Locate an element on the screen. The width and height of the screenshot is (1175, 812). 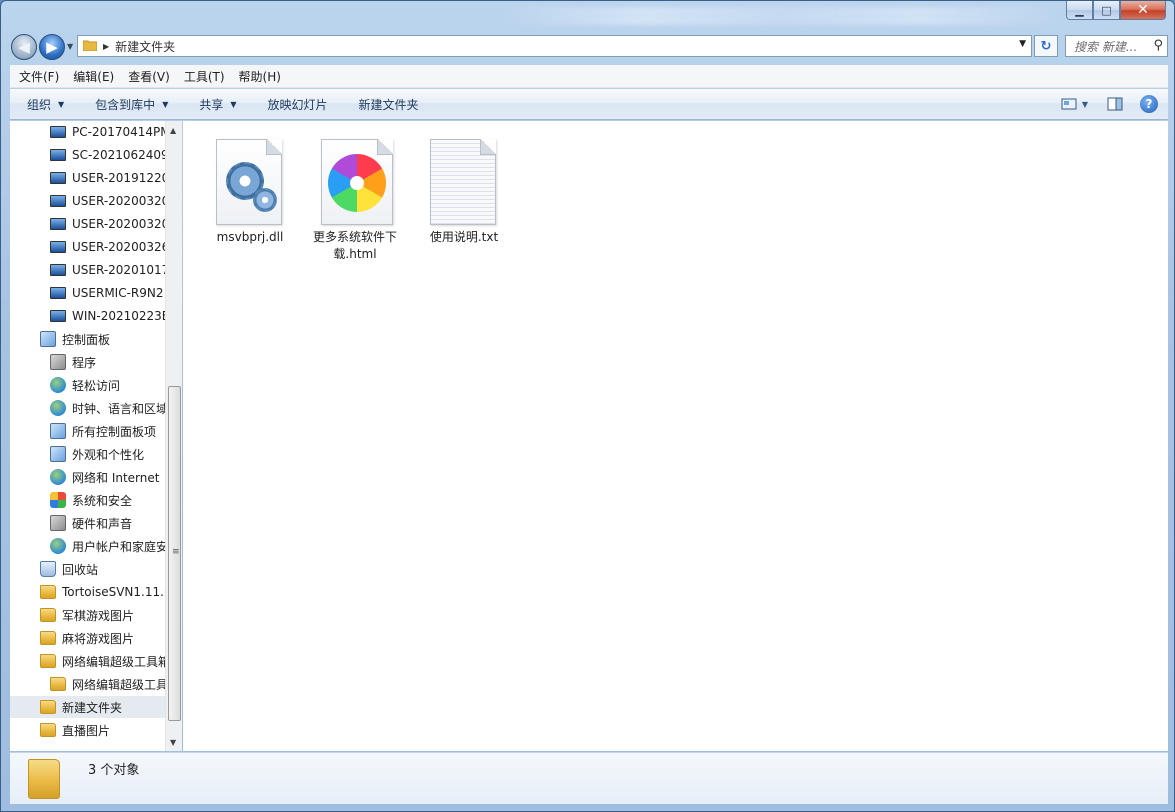
nav-item: 时钟、语言和区域 is located at coordinates (115, 408).